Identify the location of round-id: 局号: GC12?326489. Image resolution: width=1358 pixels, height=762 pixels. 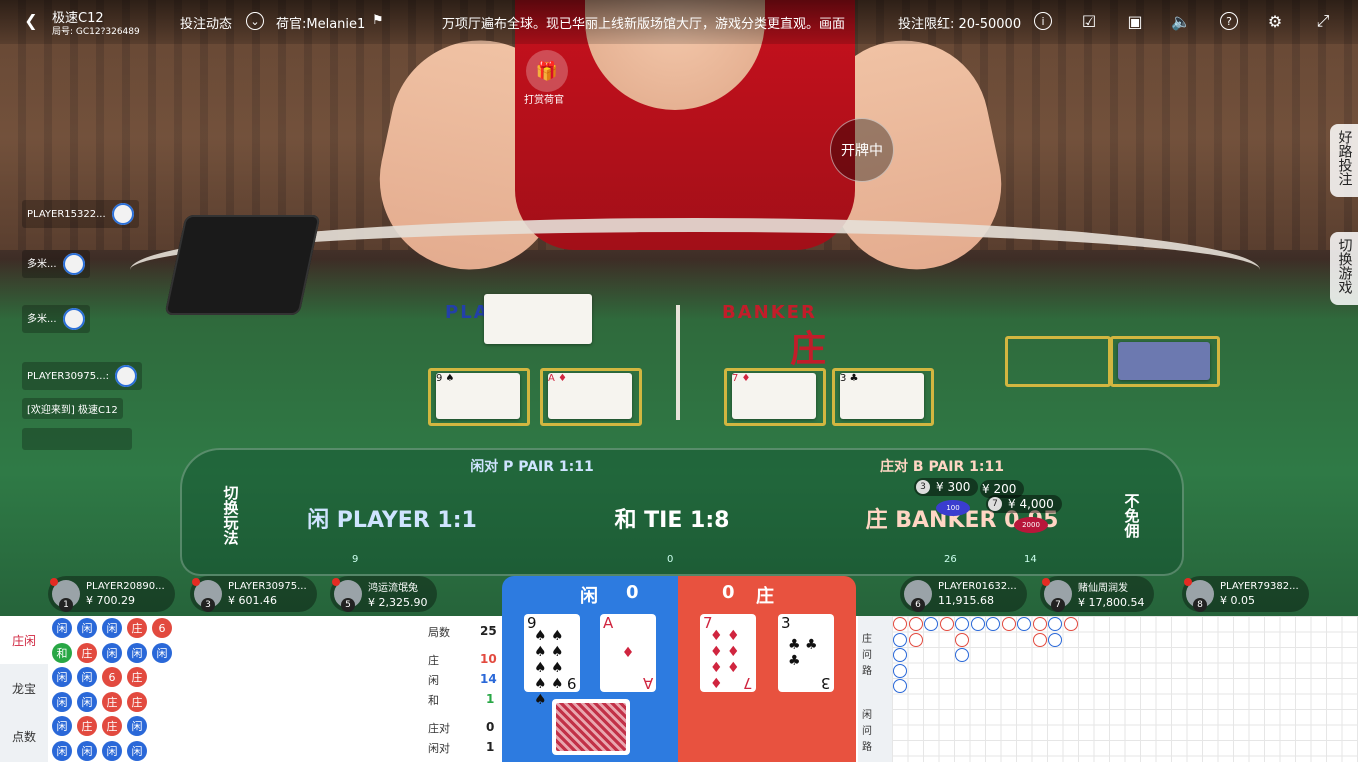
(96, 32).